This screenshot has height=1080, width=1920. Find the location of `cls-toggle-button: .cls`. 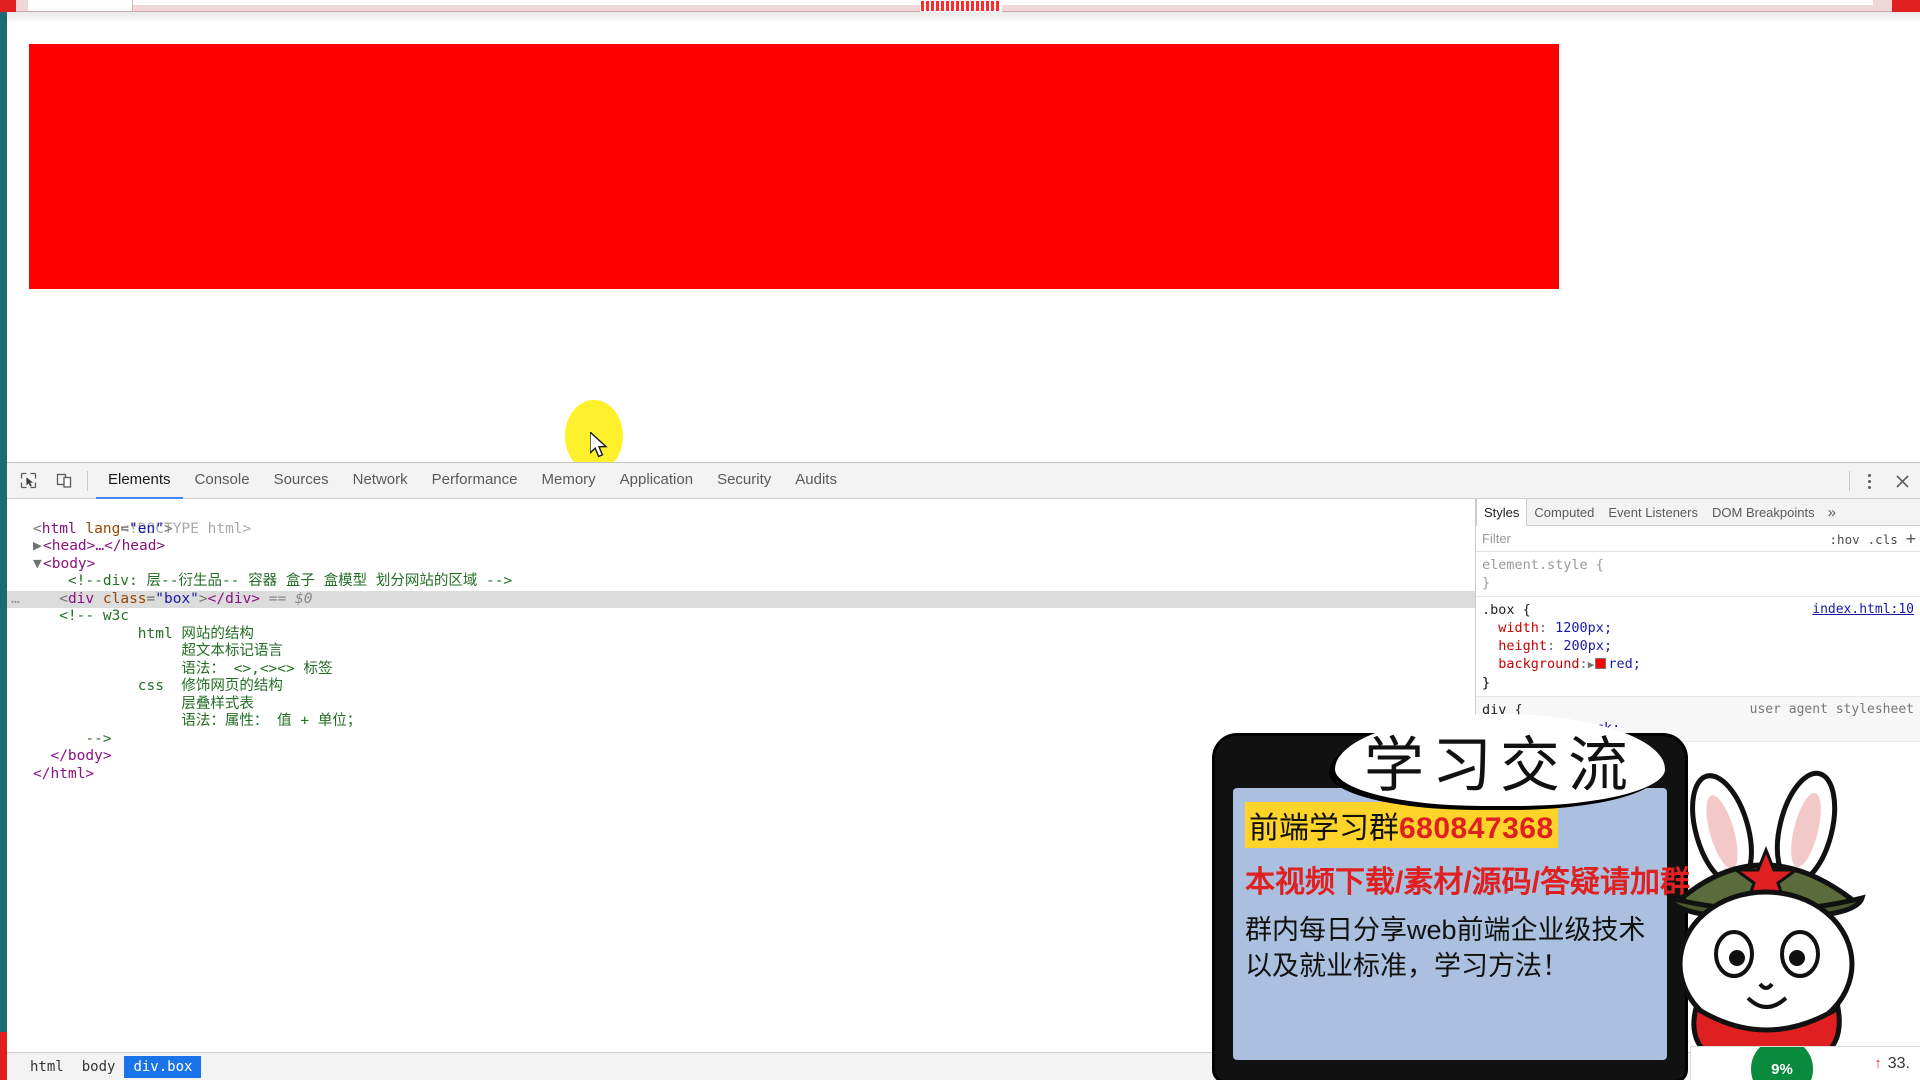

cls-toggle-button: .cls is located at coordinates (1883, 539).